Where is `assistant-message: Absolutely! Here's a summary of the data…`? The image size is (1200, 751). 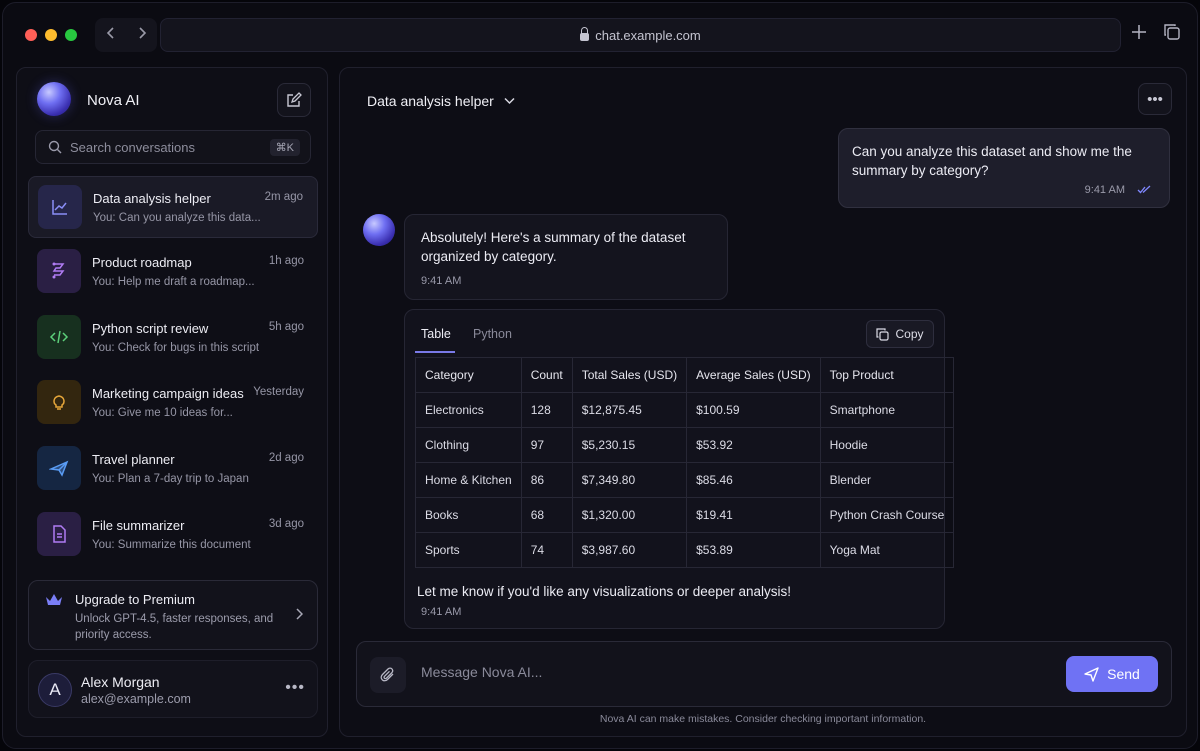
assistant-message: Absolutely! Here's a summary of the data… is located at coordinates (566, 257).